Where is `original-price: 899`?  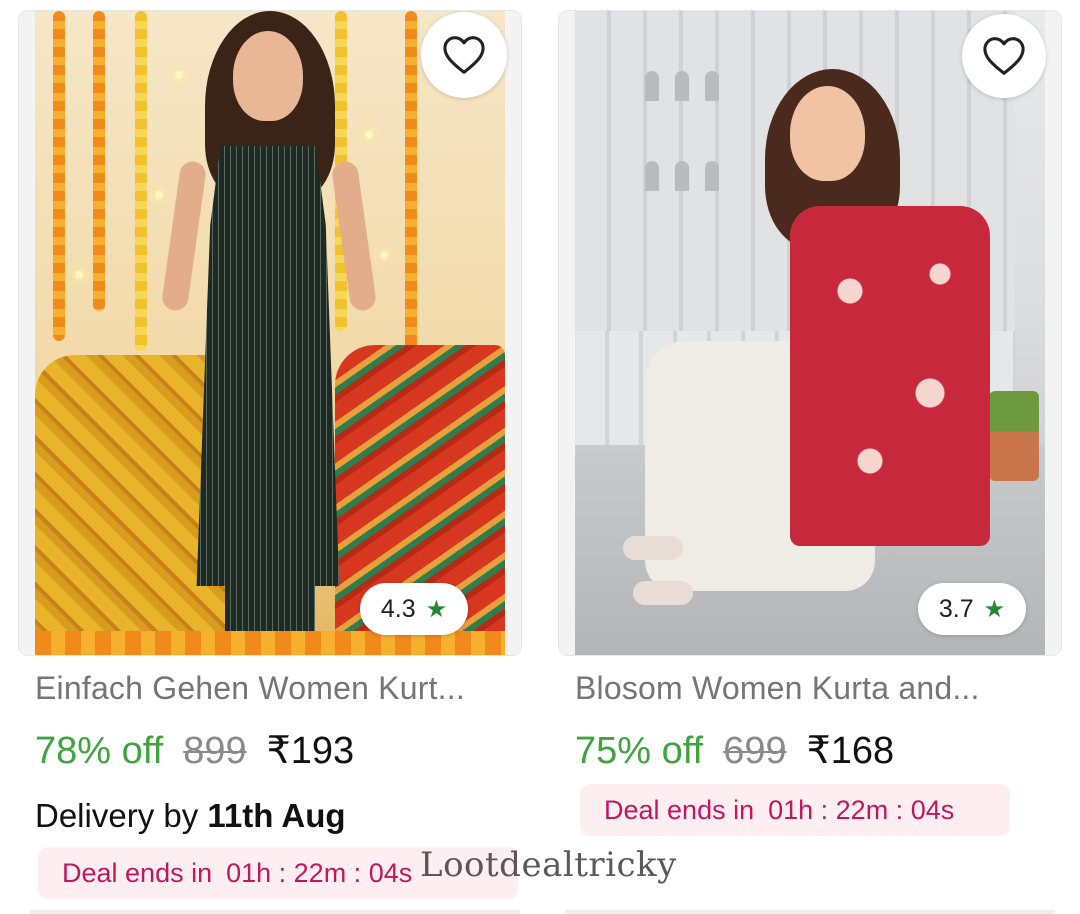
original-price: 899 is located at coordinates (215, 751).